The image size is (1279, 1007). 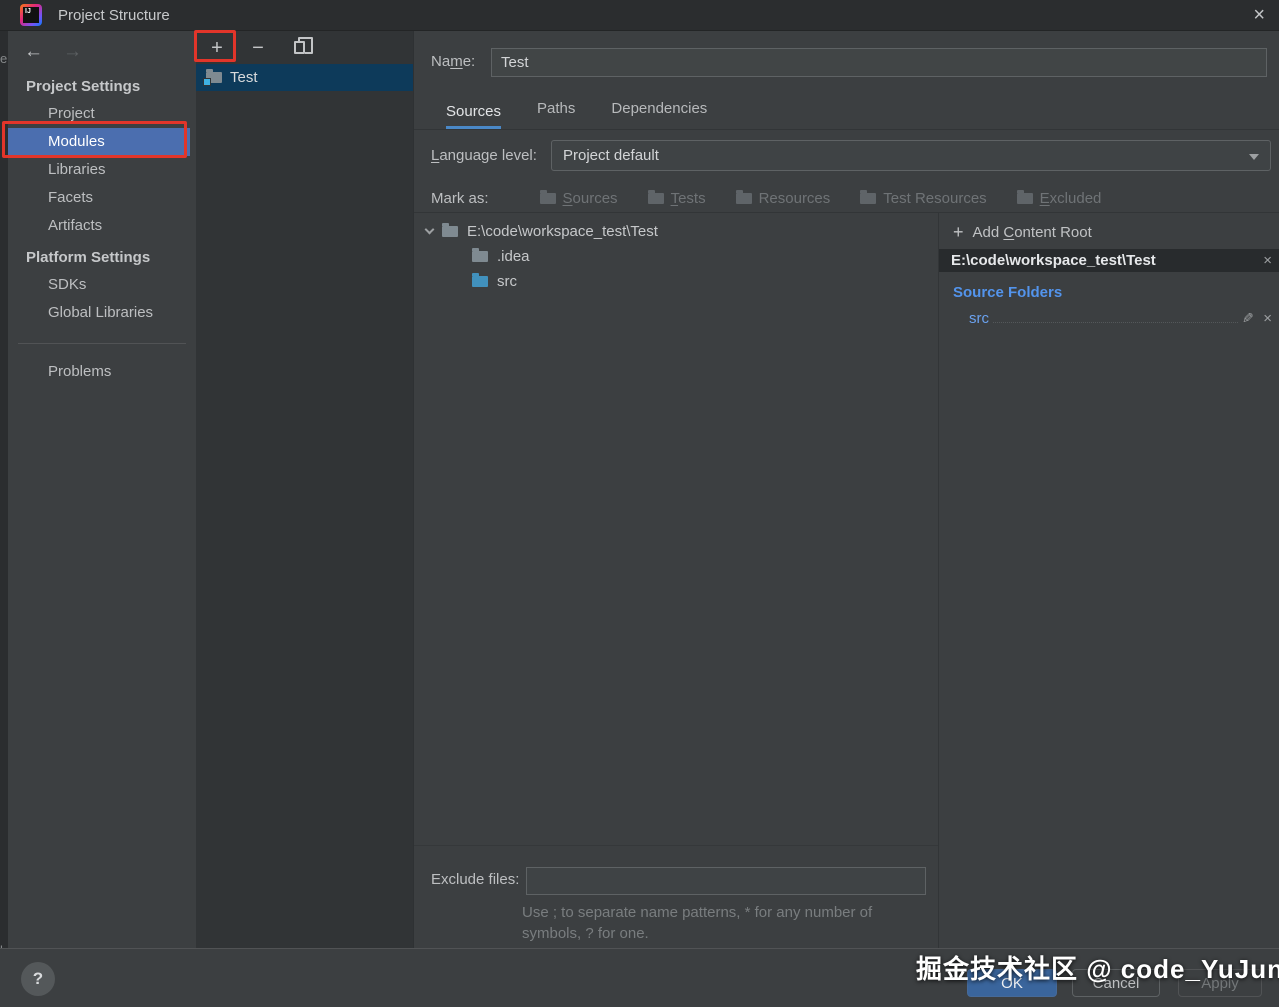 What do you see at coordinates (507, 281) in the screenshot?
I see `folder-name: src` at bounding box center [507, 281].